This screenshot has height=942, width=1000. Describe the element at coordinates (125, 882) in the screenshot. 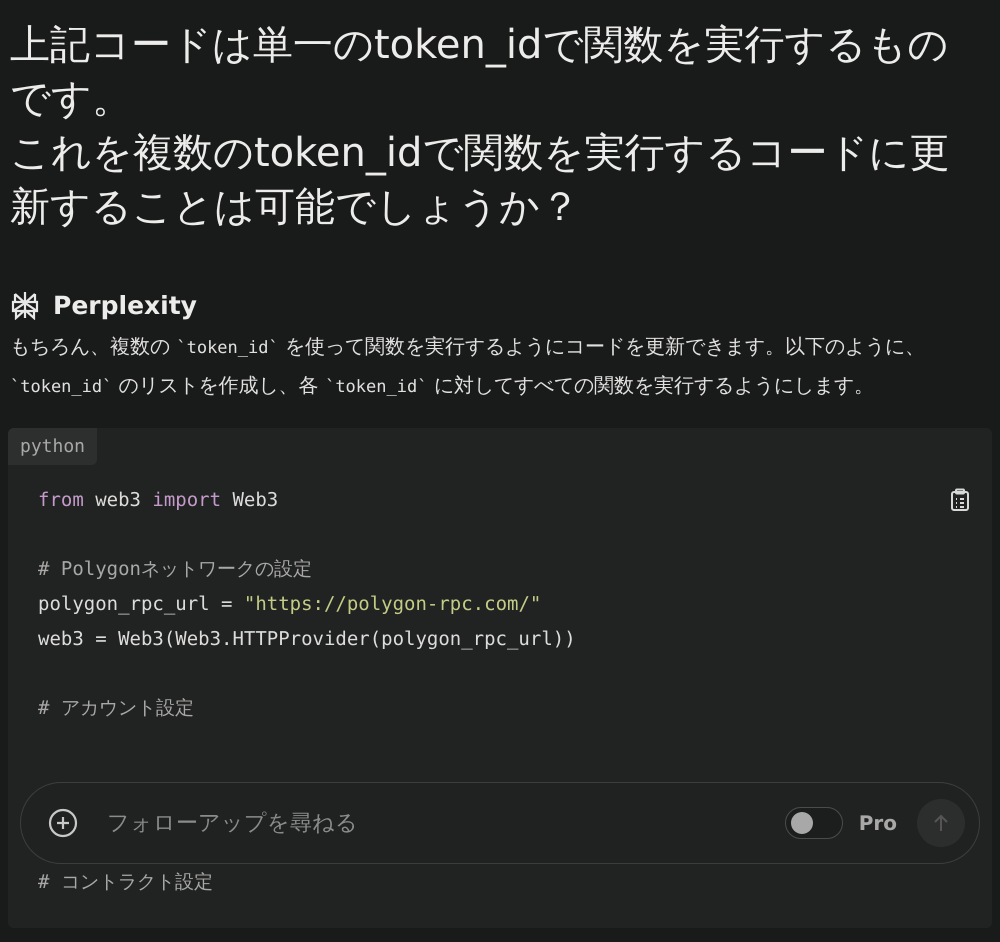

I see `code-line: # コントラクト設定` at that location.